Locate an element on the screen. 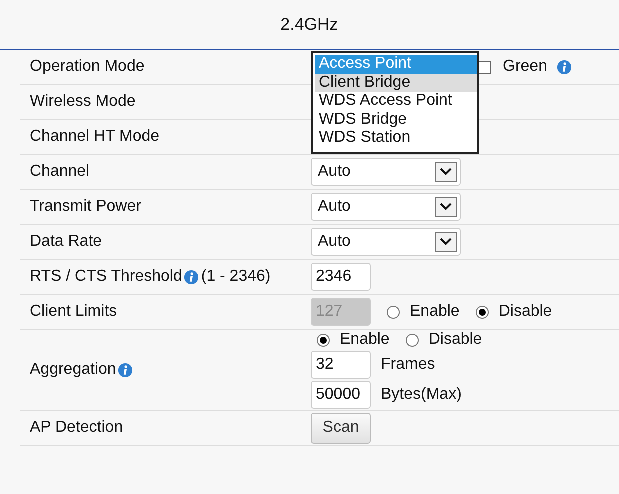 The width and height of the screenshot is (619, 494). field-label: AP Detection is located at coordinates (77, 428).